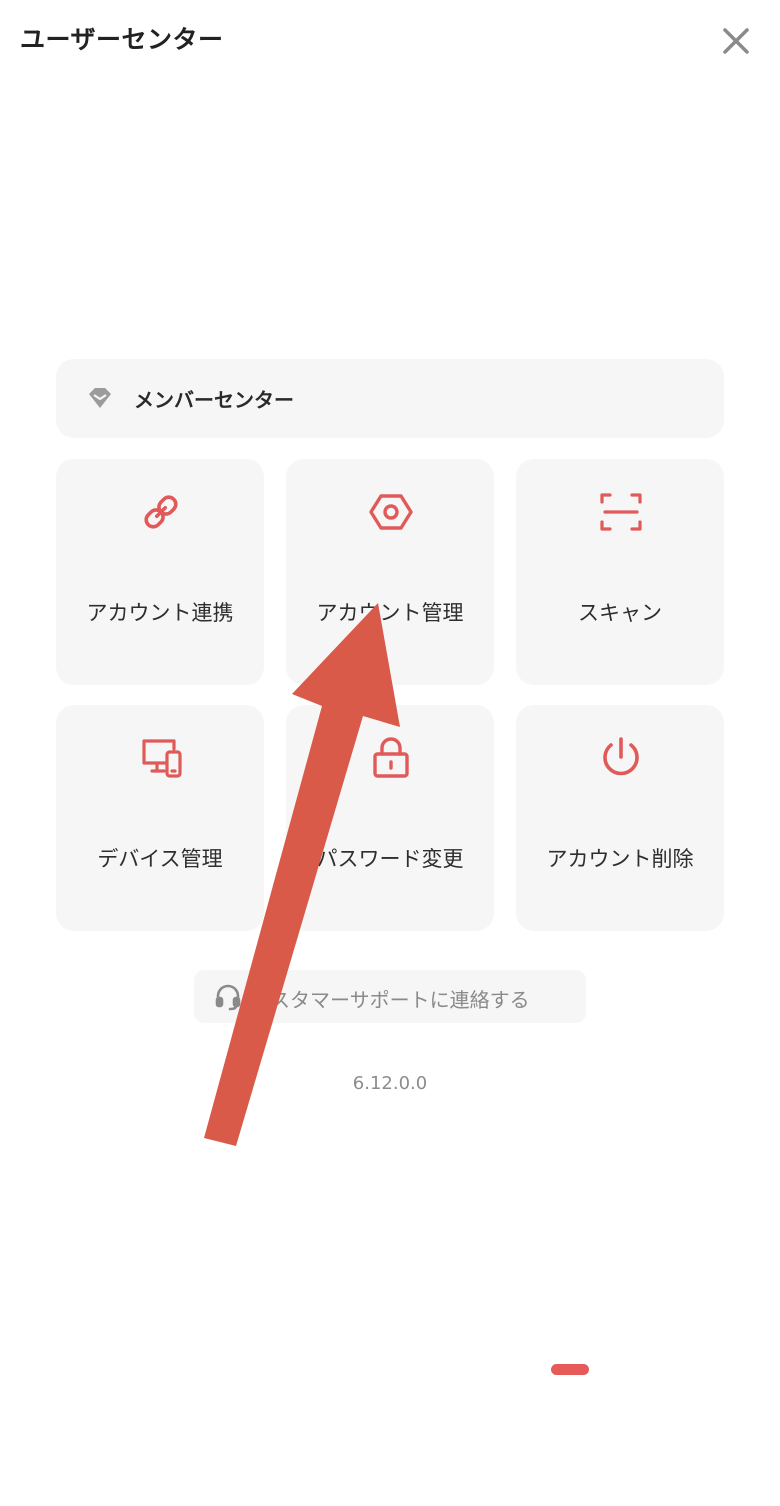  Describe the element at coordinates (620, 613) in the screenshot. I see `tile-label: スキャン` at that location.